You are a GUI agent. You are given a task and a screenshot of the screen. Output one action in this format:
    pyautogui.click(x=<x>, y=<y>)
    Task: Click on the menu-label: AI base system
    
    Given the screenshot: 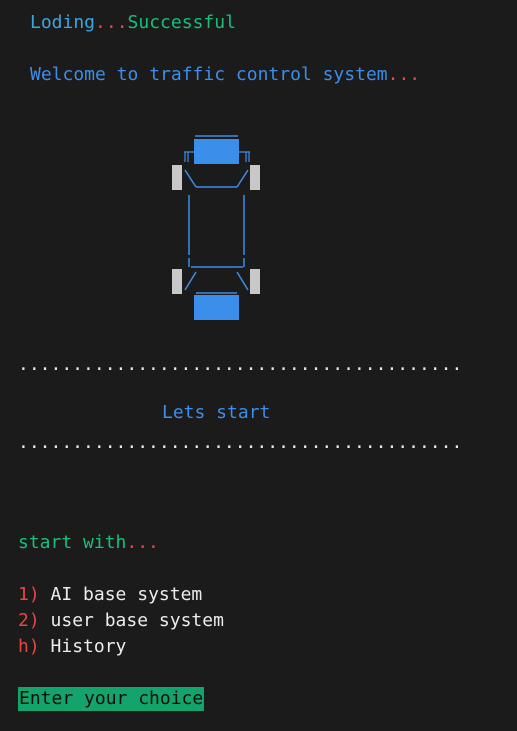 What is the action you would take?
    pyautogui.click(x=126, y=594)
    